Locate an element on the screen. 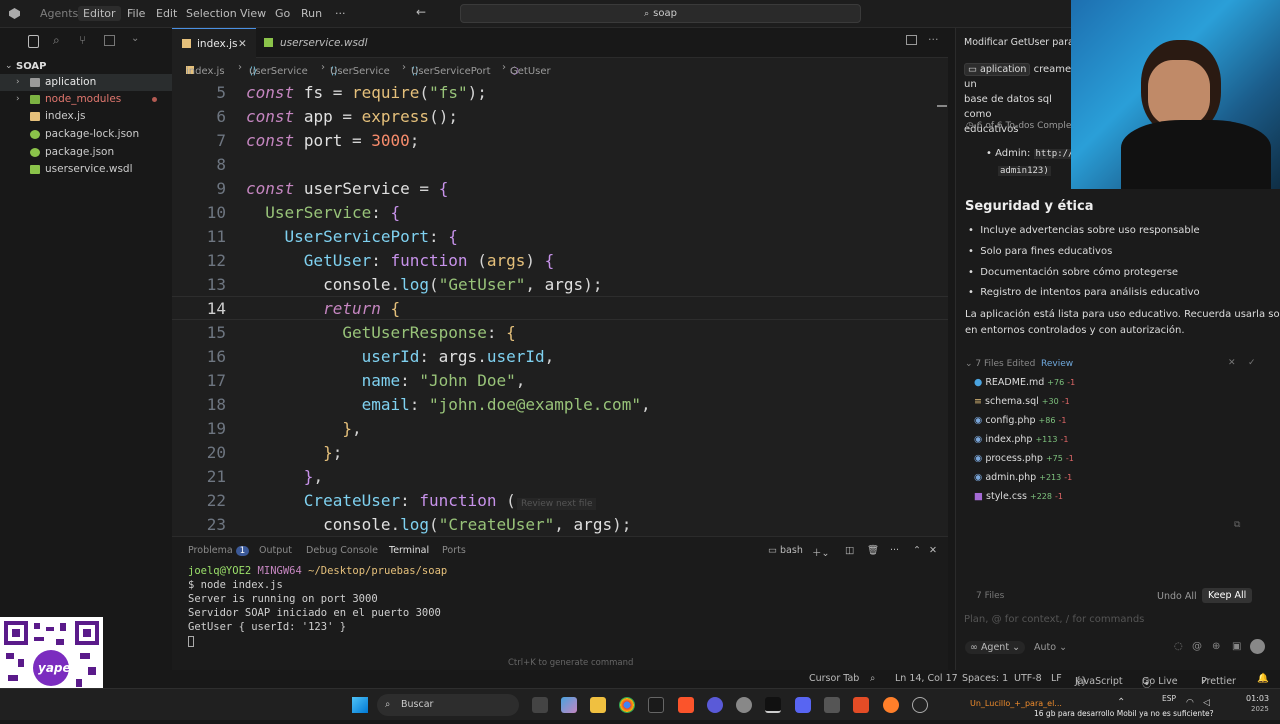 Image resolution: width=1280 pixels, height=724 pixels. model-selector: Auto ⌄ is located at coordinates (1050, 647).